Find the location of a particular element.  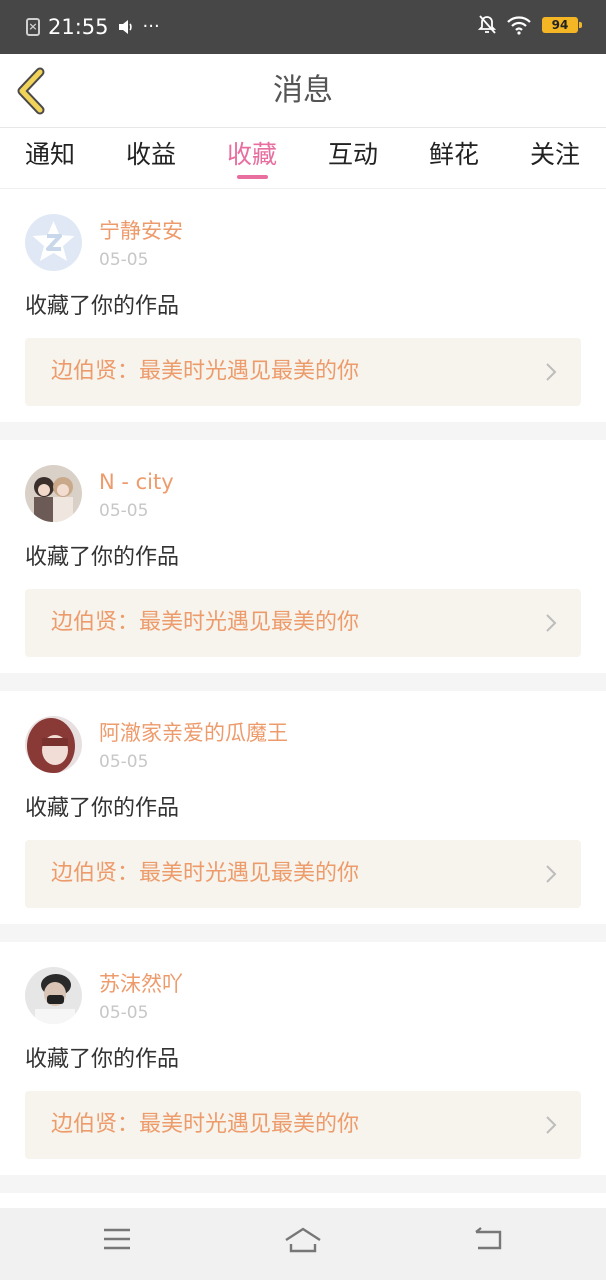

app-header: 消息 is located at coordinates (303, 91).